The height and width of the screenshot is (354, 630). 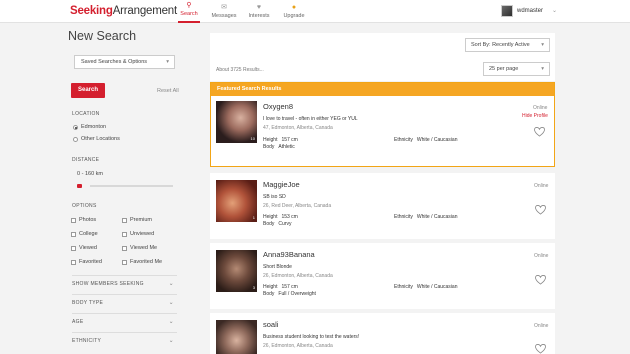 What do you see at coordinates (168, 91) in the screenshot?
I see `reset-all-link: Reset All` at bounding box center [168, 91].